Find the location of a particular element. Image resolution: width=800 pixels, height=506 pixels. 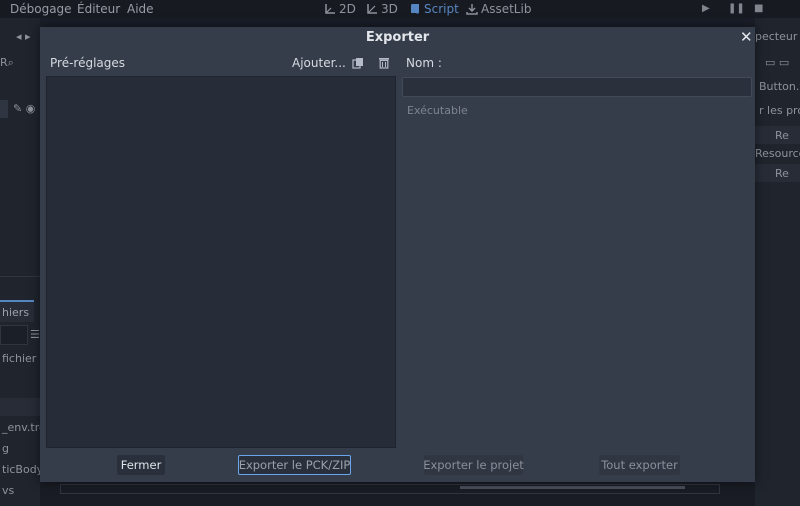

export-pck-zip-button: Exporter le PCK/ZIP is located at coordinates (294, 465).